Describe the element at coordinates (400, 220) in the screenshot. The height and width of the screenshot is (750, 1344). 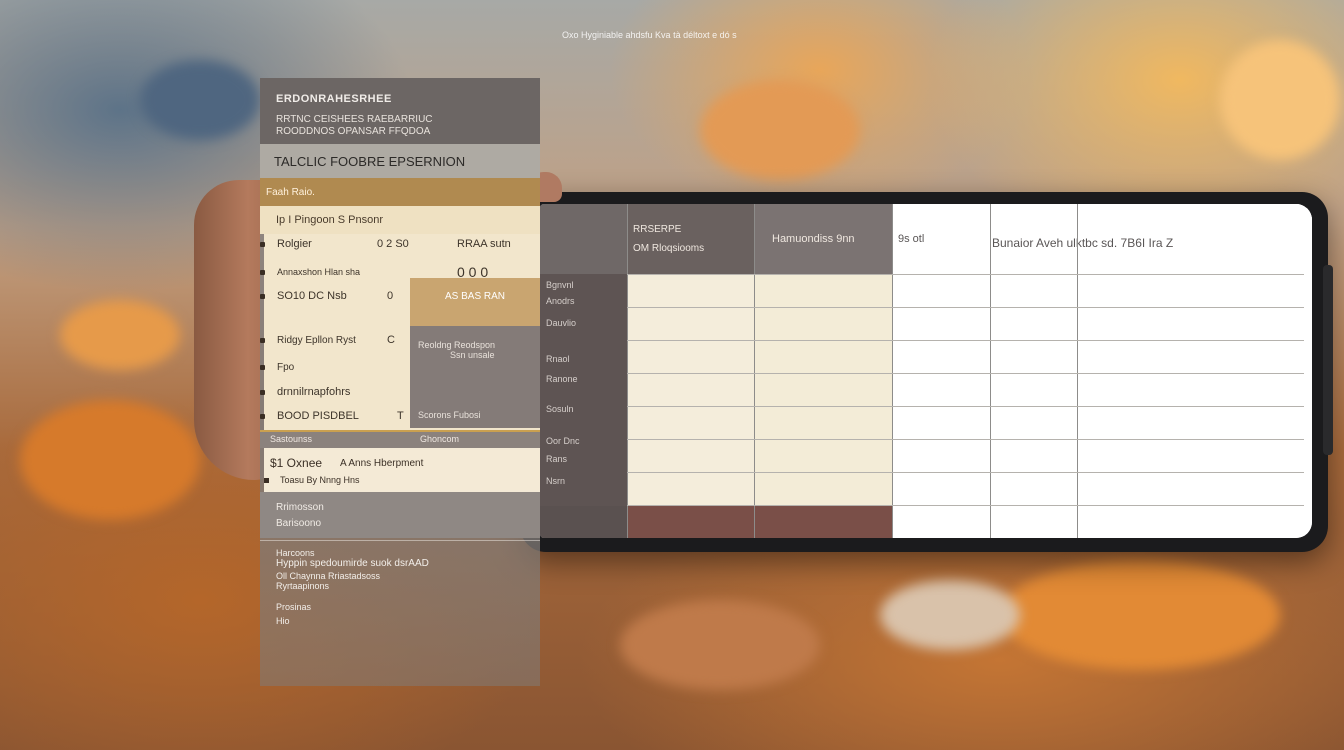
I see `panel-cream-row: Ip I Pingoon S Pnsonr` at that location.